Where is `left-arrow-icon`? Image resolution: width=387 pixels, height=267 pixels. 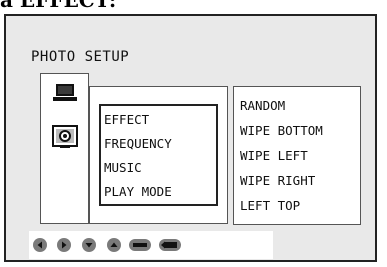
left-arrow-icon is located at coordinates (40, 245).